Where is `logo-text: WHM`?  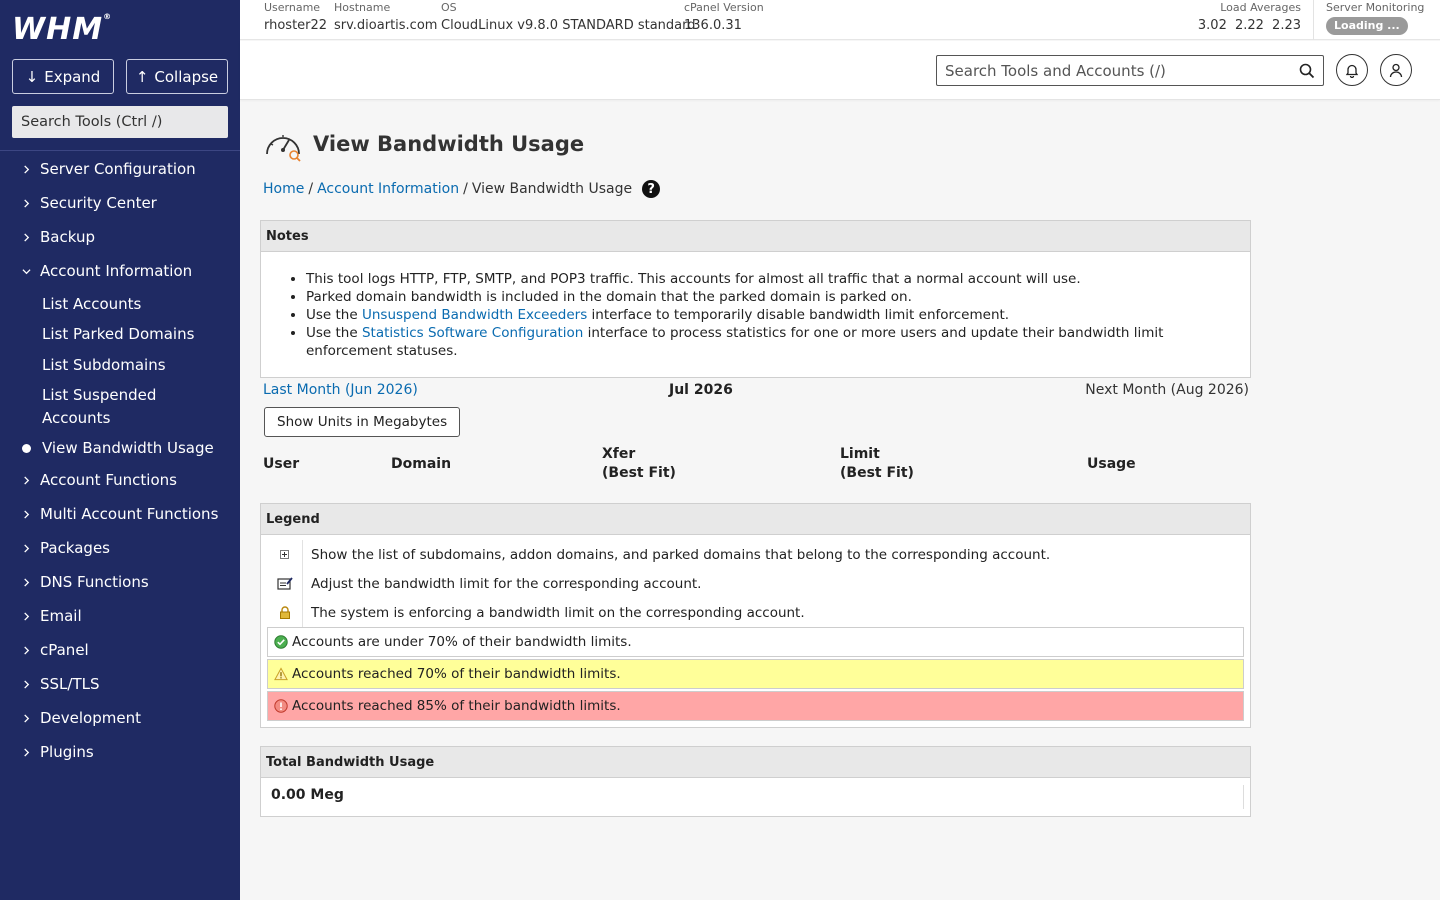
logo-text: WHM is located at coordinates (58, 29).